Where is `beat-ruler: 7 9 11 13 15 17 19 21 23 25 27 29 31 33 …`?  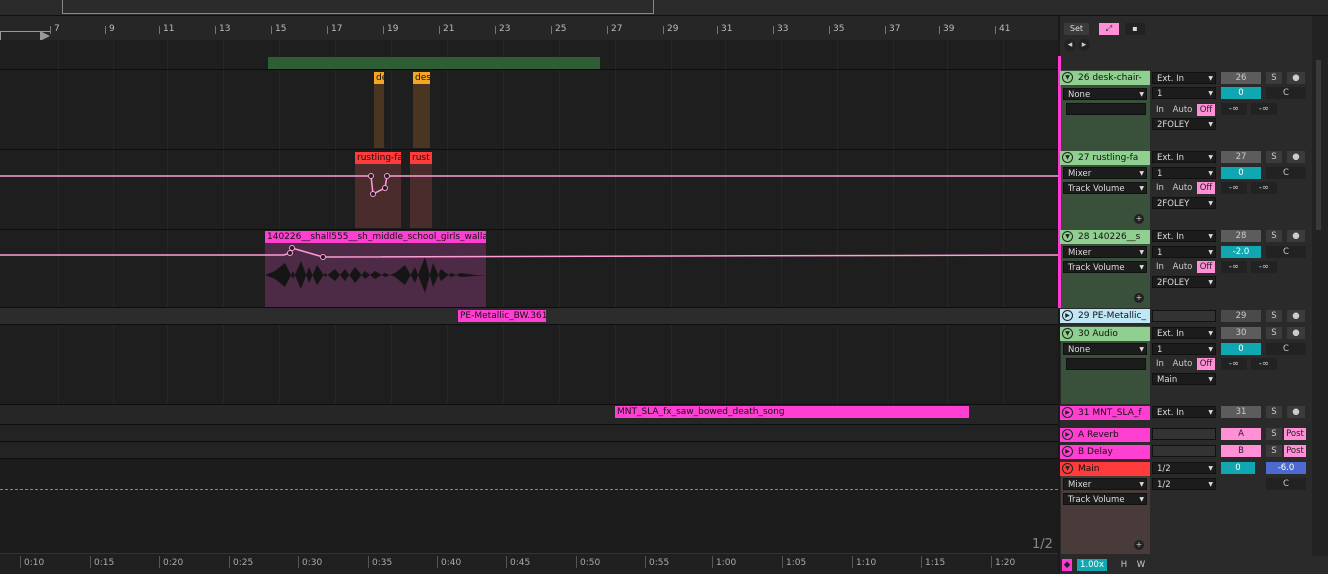
beat-ruler: 7 9 11 13 15 17 19 21 23 25 27 29 31 33 … is located at coordinates (529, 28).